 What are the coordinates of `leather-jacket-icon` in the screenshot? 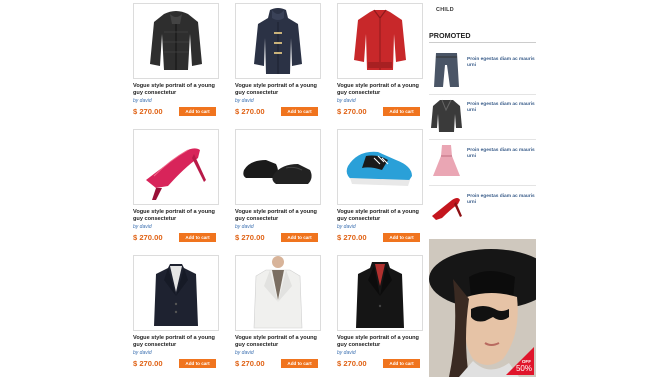 It's located at (446, 115).